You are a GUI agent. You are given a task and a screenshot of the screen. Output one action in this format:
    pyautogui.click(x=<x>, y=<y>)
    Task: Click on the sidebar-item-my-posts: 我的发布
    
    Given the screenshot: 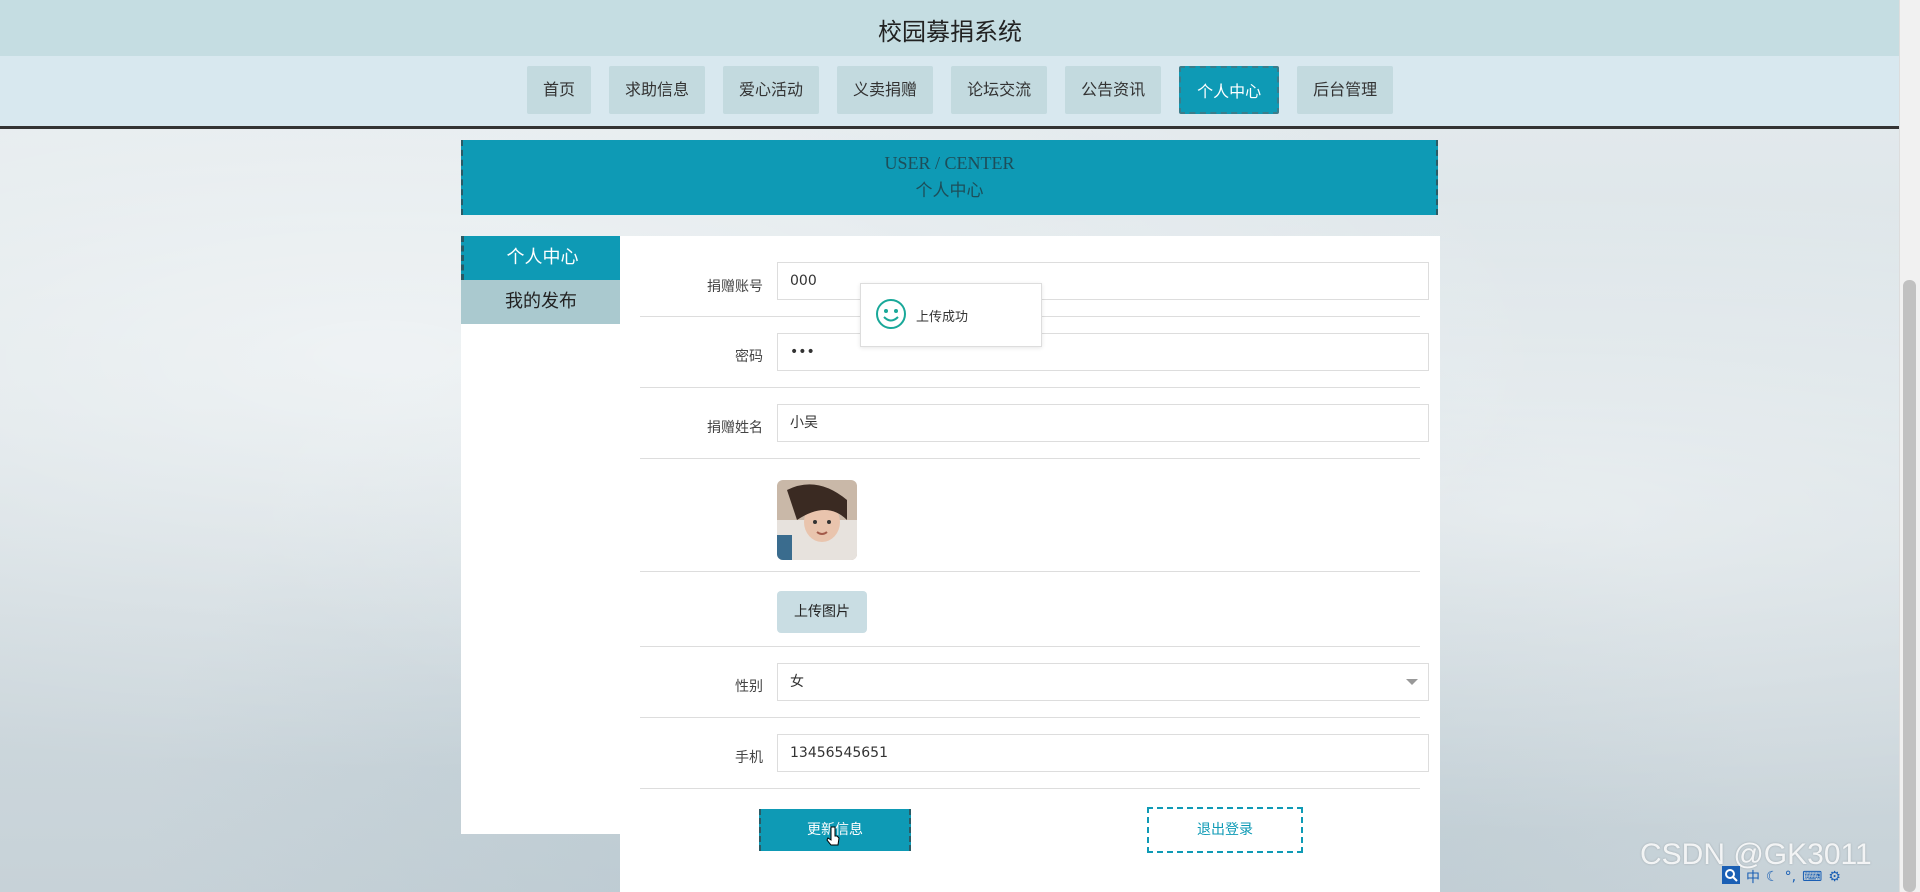 What is the action you would take?
    pyautogui.click(x=541, y=302)
    